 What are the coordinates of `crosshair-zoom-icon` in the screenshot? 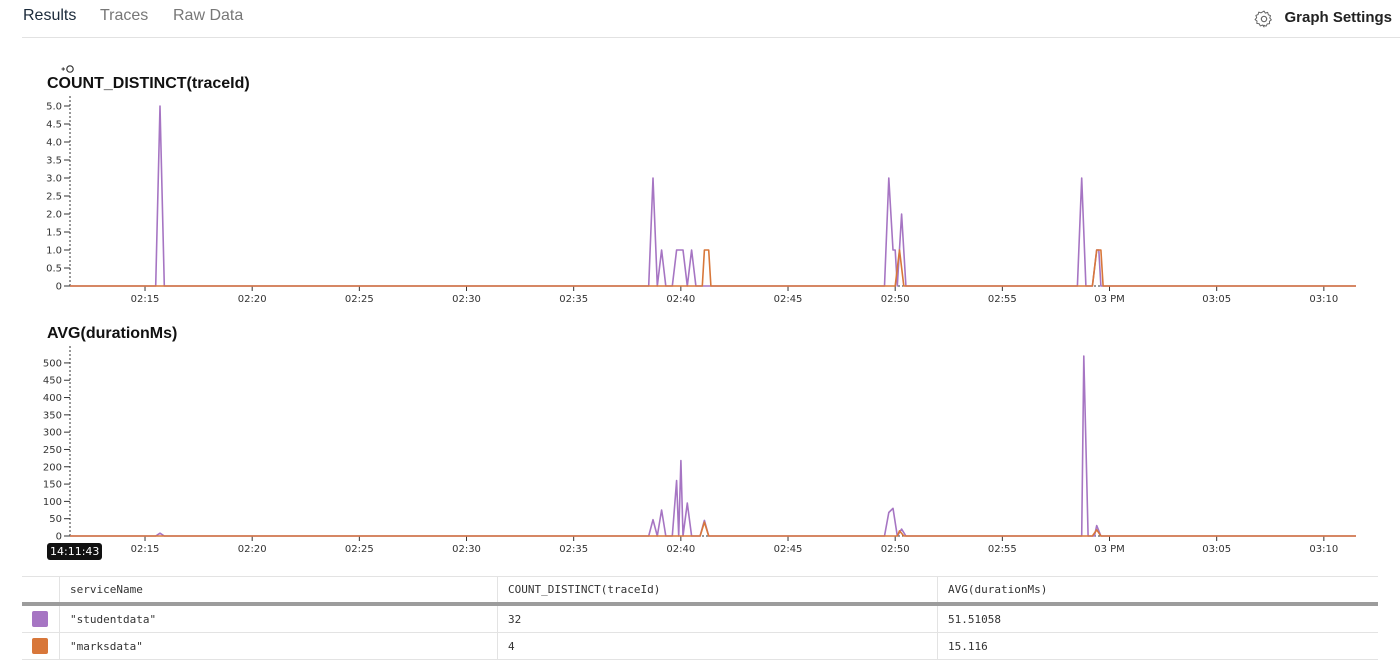 It's located at (67, 69).